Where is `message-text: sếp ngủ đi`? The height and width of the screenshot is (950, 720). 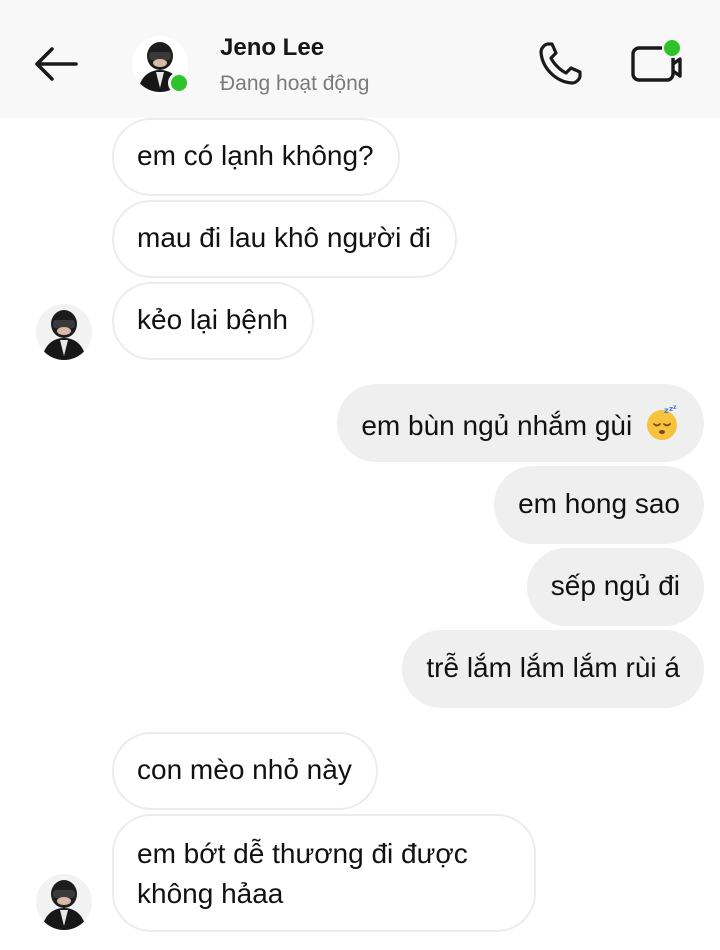
message-text: sếp ngủ đi is located at coordinates (615, 585).